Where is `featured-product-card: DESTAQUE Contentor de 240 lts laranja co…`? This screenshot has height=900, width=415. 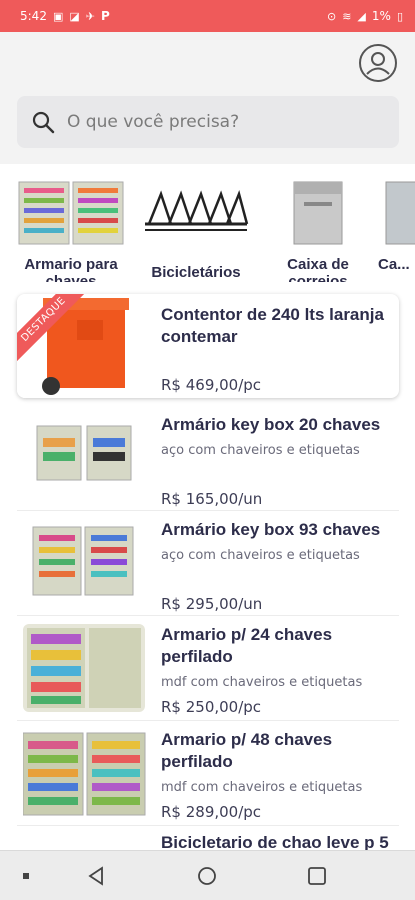 featured-product-card: DESTAQUE Contentor de 240 lts laranja co… is located at coordinates (208, 346).